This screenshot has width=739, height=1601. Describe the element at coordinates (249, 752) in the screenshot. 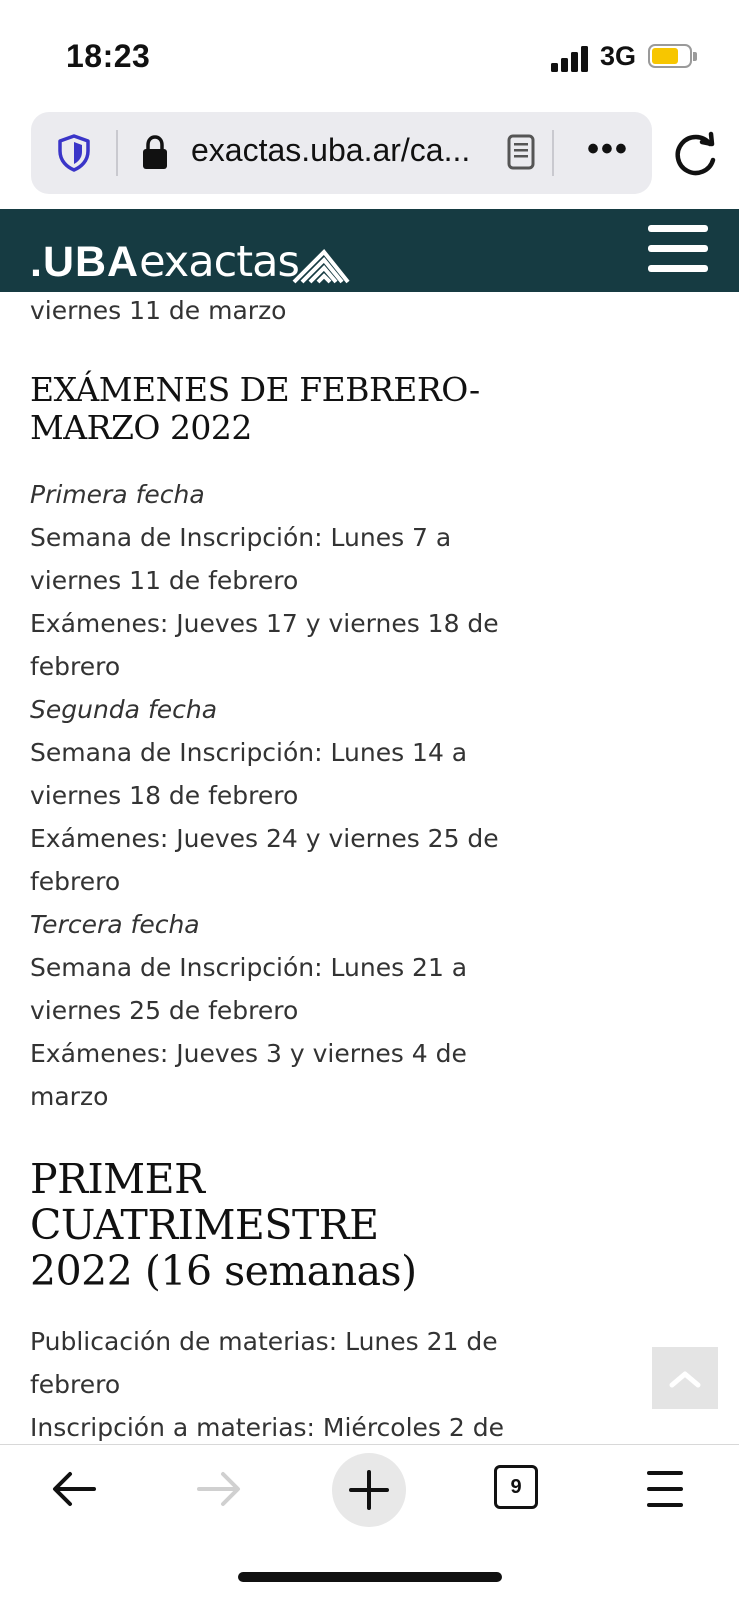

I see `content-text: Semana de Inscripción: Lunes 14 a` at that location.